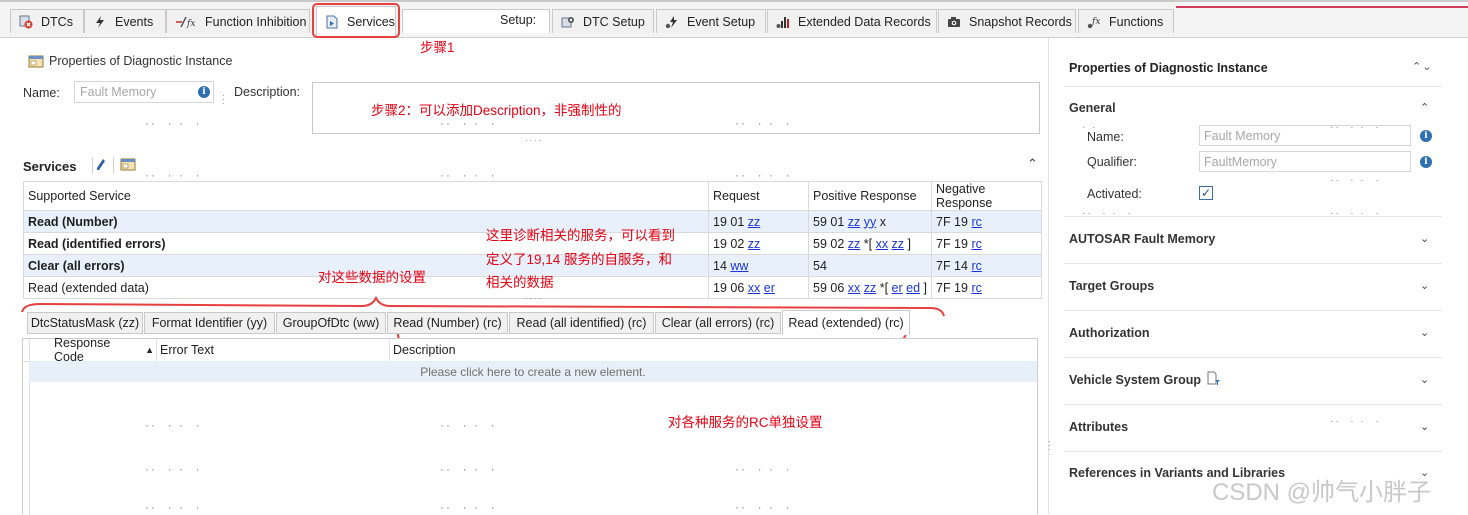 This screenshot has width=1468, height=515. Describe the element at coordinates (447, 323) in the screenshot. I see `subtab-read-number-rc: Read (Number) (rc)` at that location.